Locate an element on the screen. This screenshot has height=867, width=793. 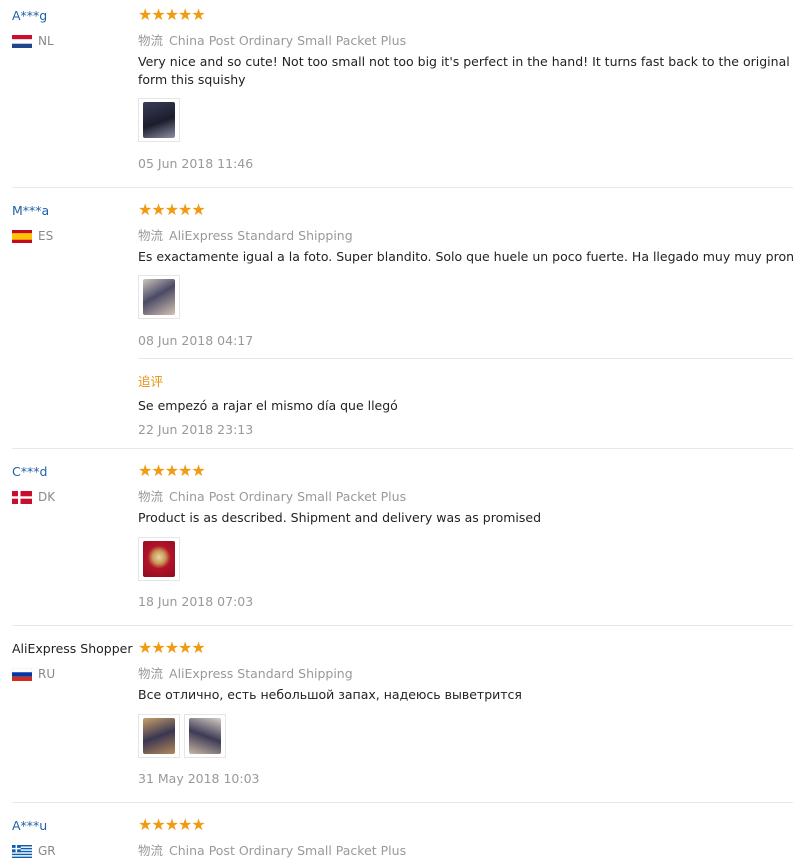
reviewer-name: C***d is located at coordinates (29, 471).